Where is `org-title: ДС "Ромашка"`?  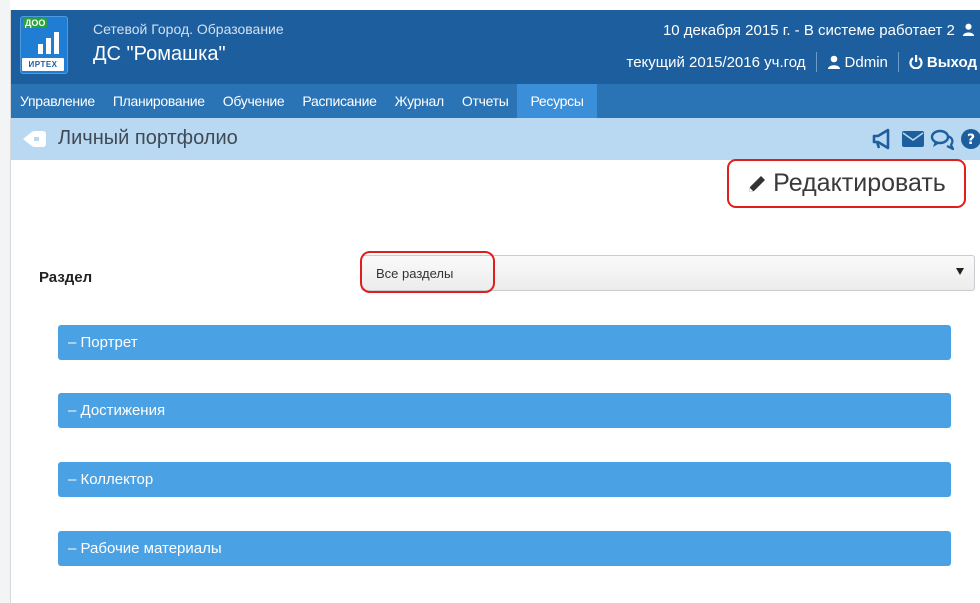
org-title: ДС "Ромашка" is located at coordinates (159, 54).